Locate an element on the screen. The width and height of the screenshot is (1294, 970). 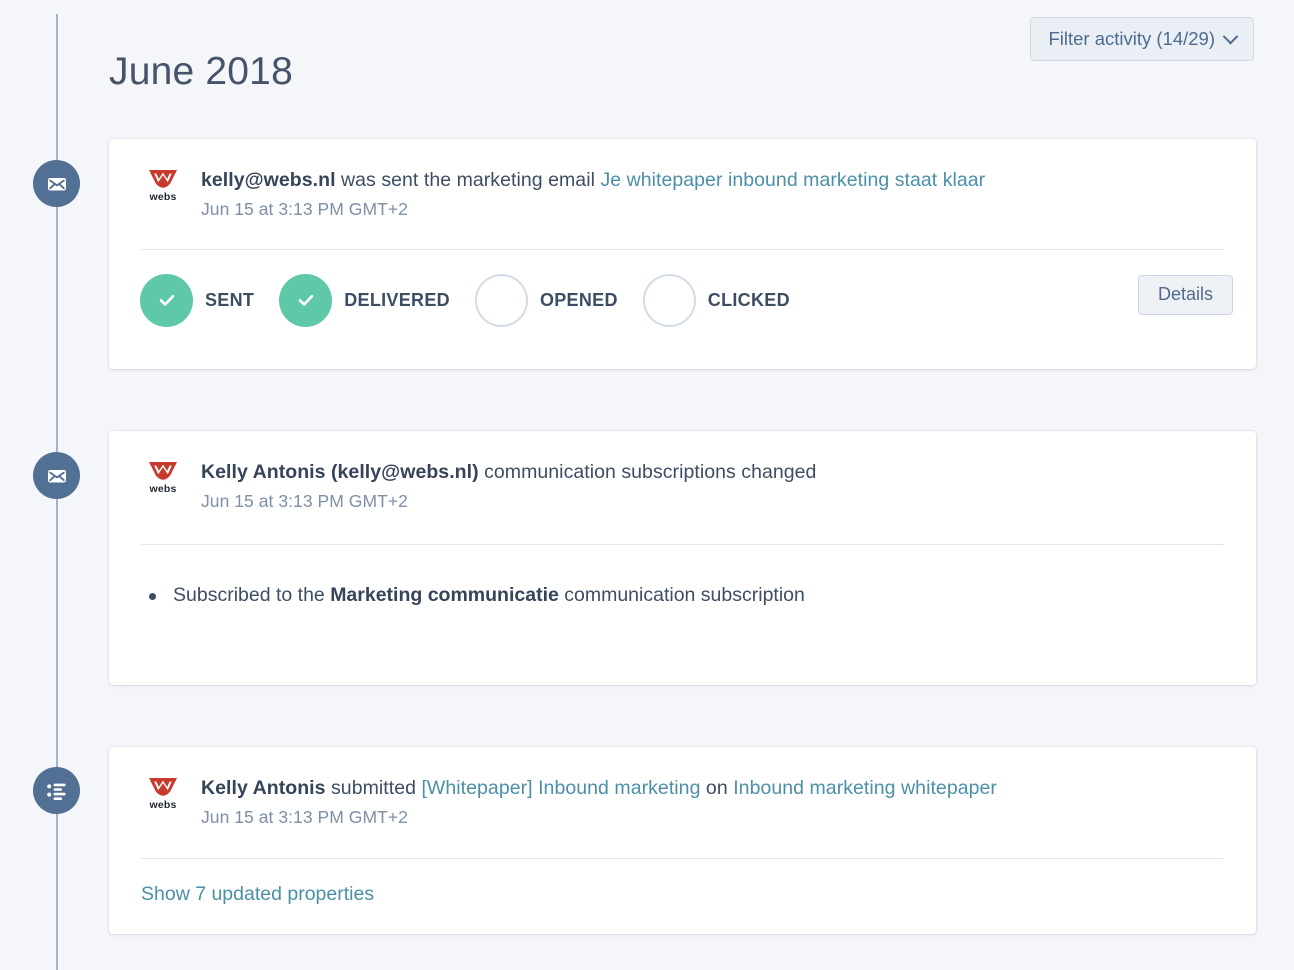
form-list-icon is located at coordinates (56, 791).